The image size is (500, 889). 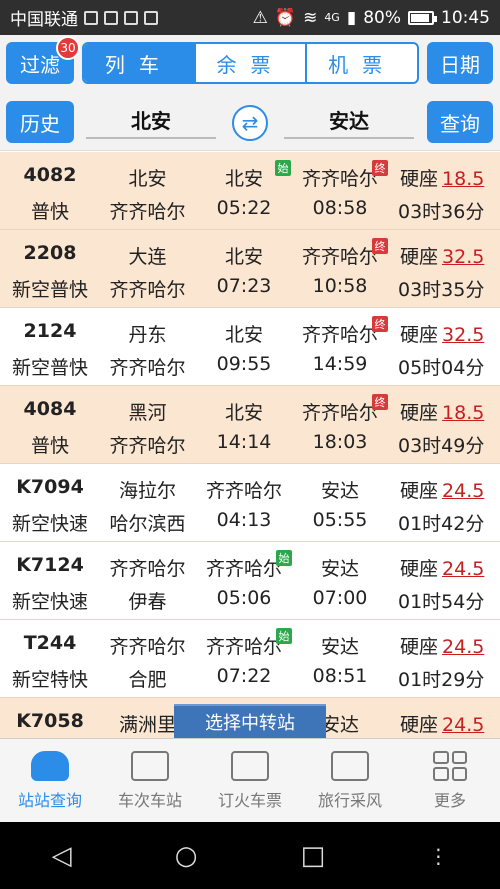 What do you see at coordinates (149, 800) in the screenshot?
I see `nav-label: 车次车站` at bounding box center [149, 800].